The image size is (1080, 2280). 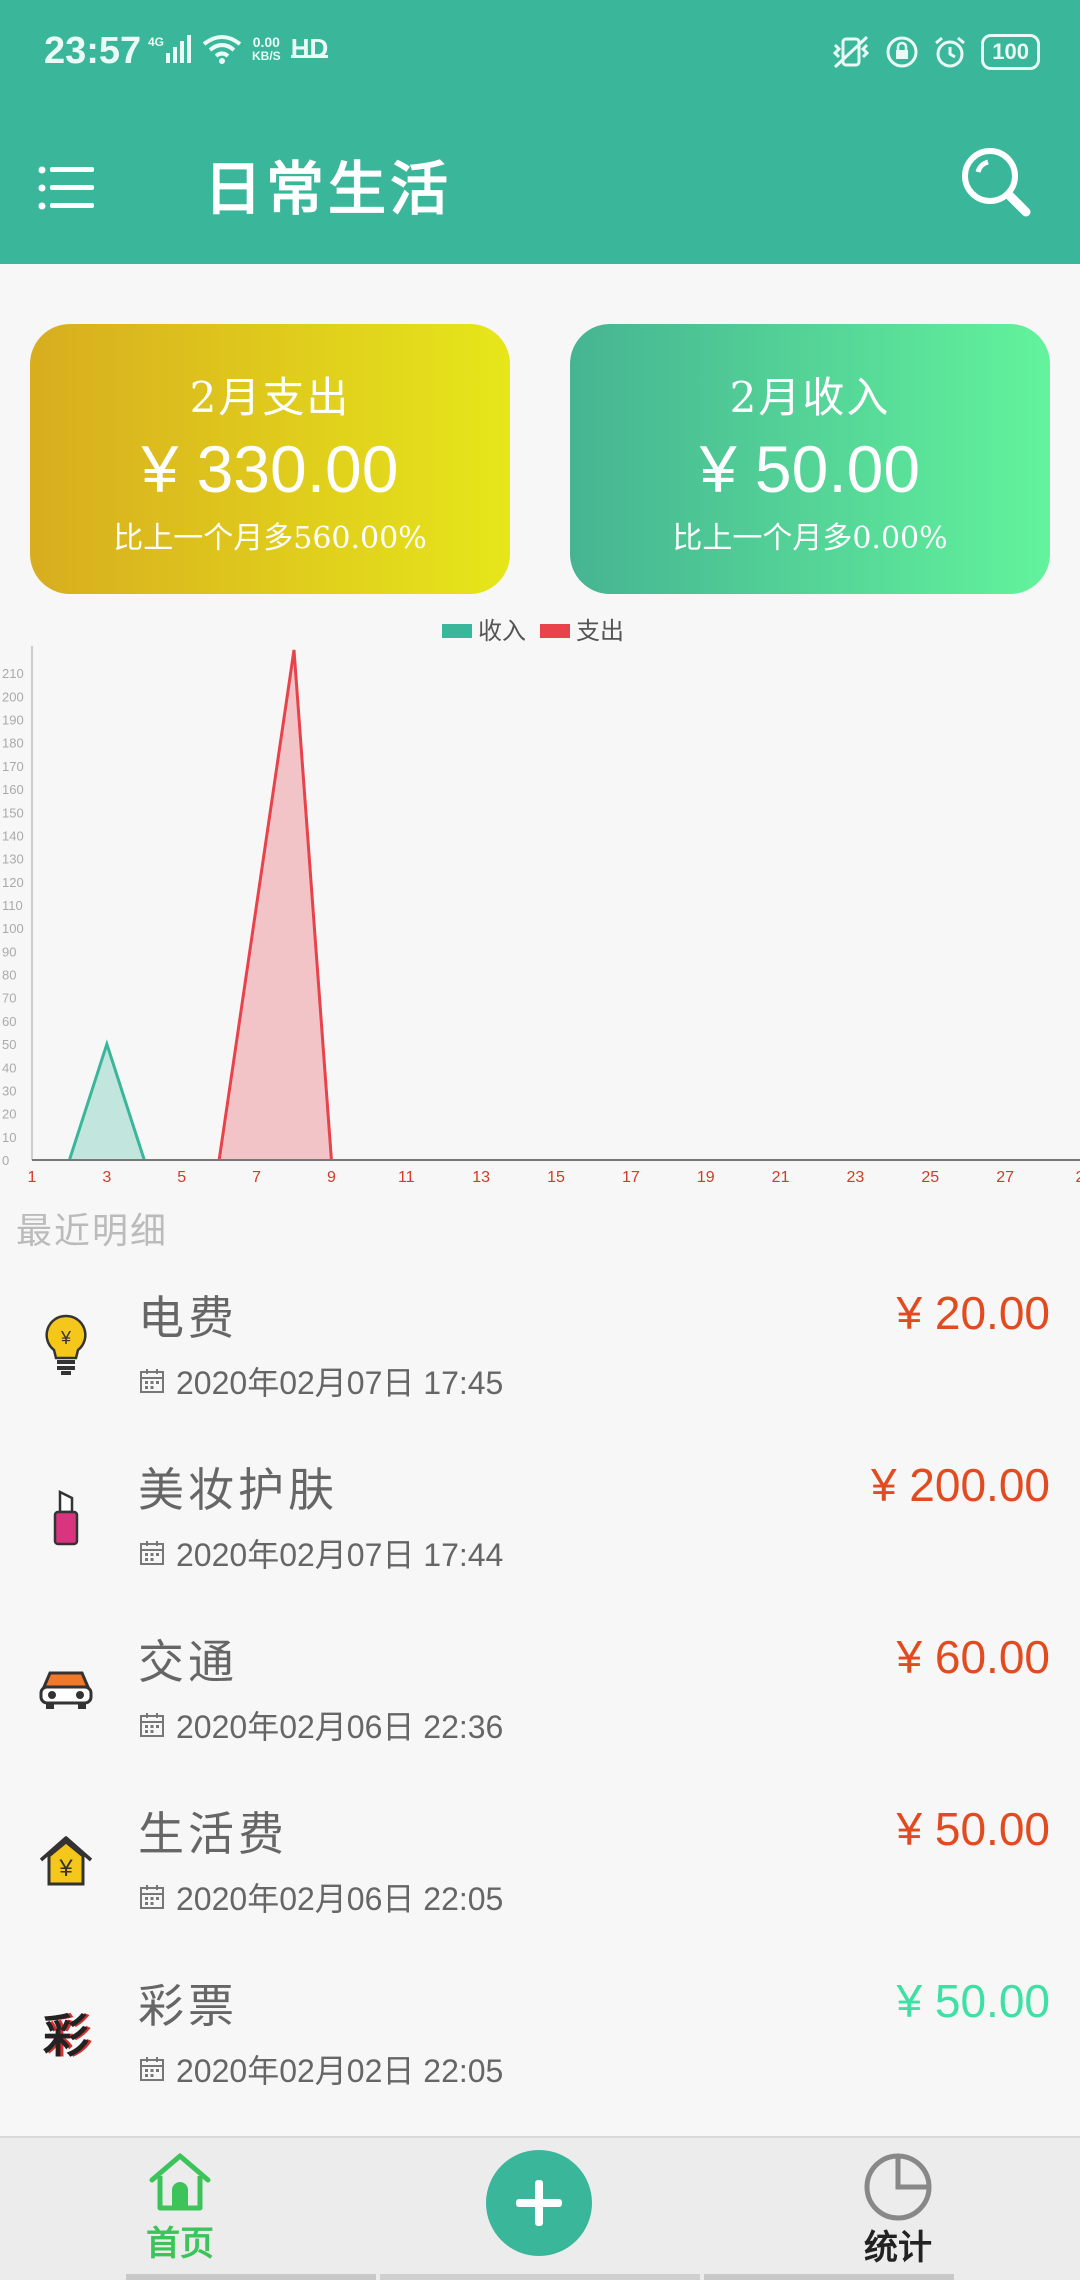 I want to click on hd-icon: HD, so click(x=309, y=47).